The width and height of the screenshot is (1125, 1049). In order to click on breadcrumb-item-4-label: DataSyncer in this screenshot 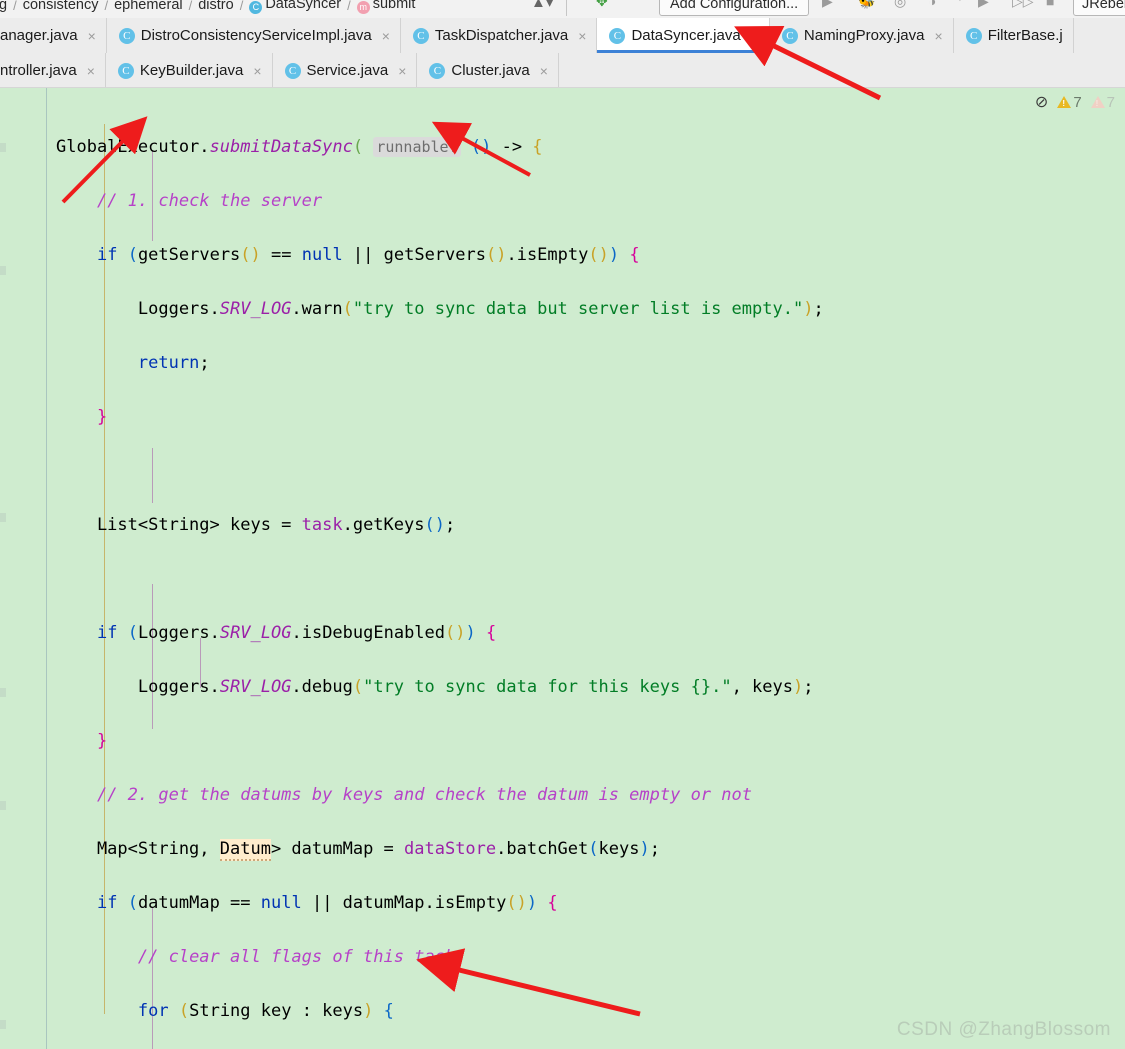, I will do `click(303, 6)`.